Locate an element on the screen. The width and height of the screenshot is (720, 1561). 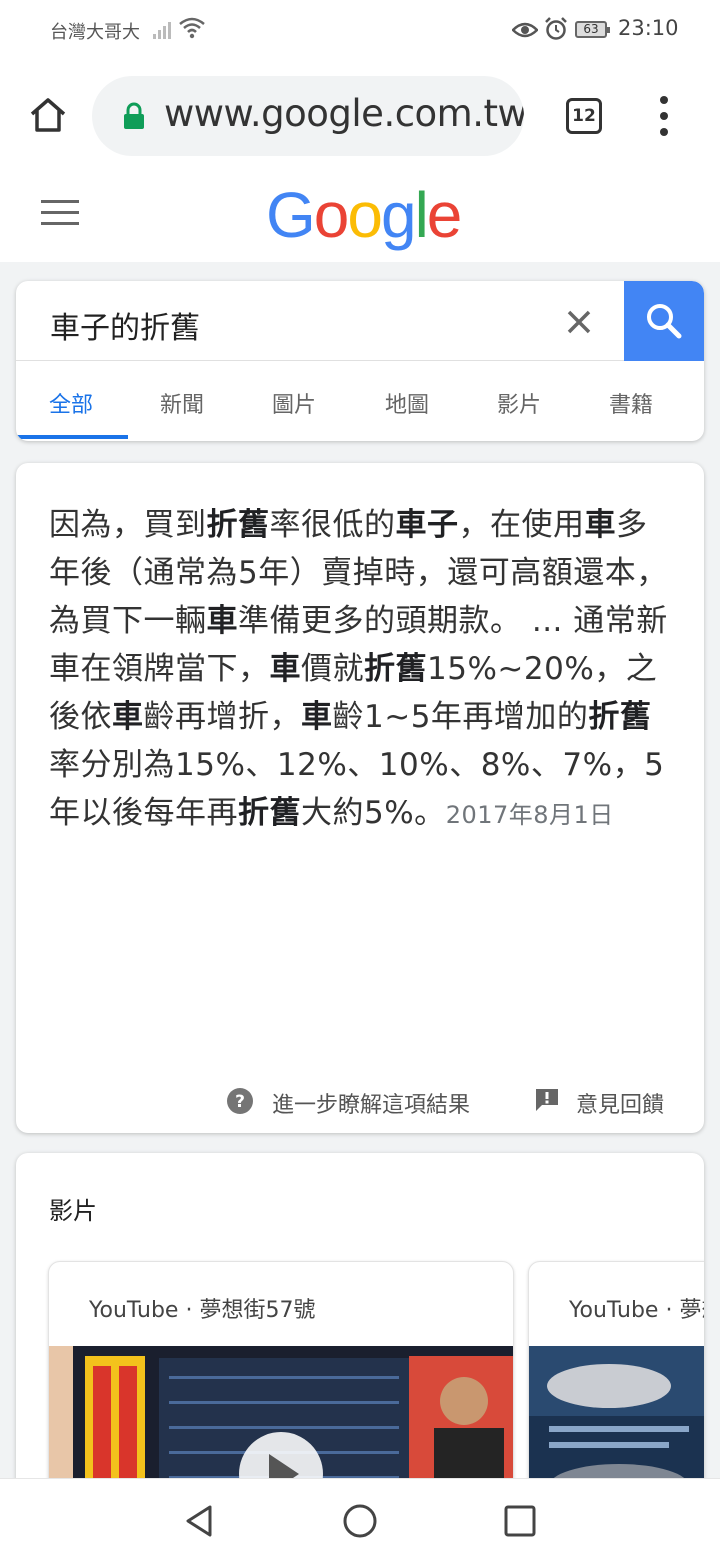
snippet-highlight: 車子 is located at coordinates (427, 525).